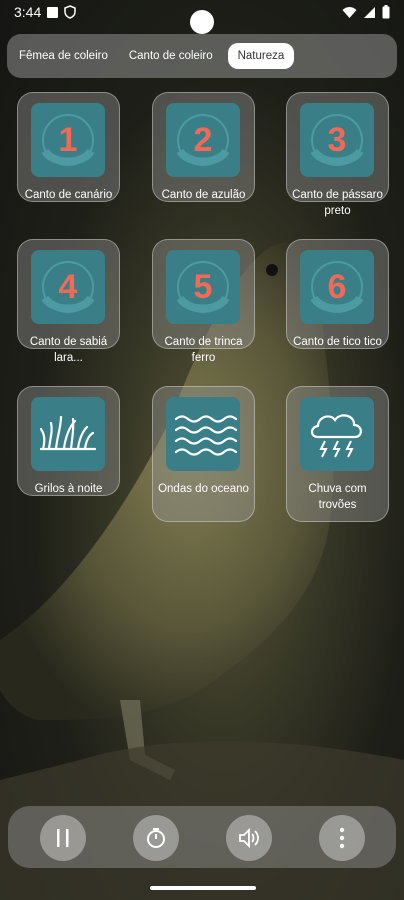 The height and width of the screenshot is (900, 404). Describe the element at coordinates (337, 434) in the screenshot. I see `storm-cloud-icon` at that location.